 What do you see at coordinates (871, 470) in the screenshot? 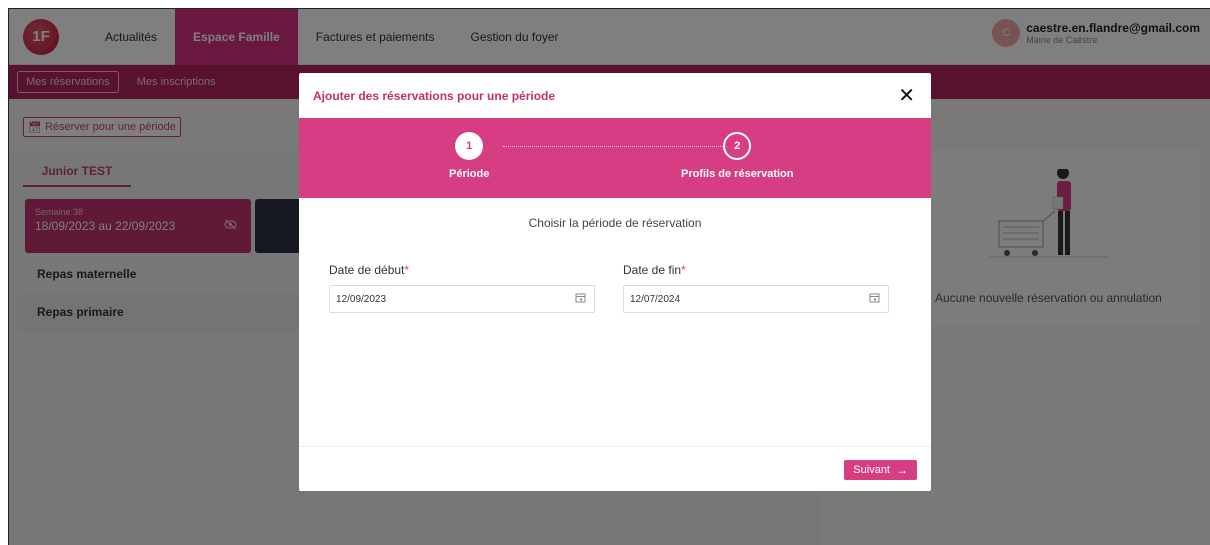
I see `next-button-label: Suivant` at bounding box center [871, 470].